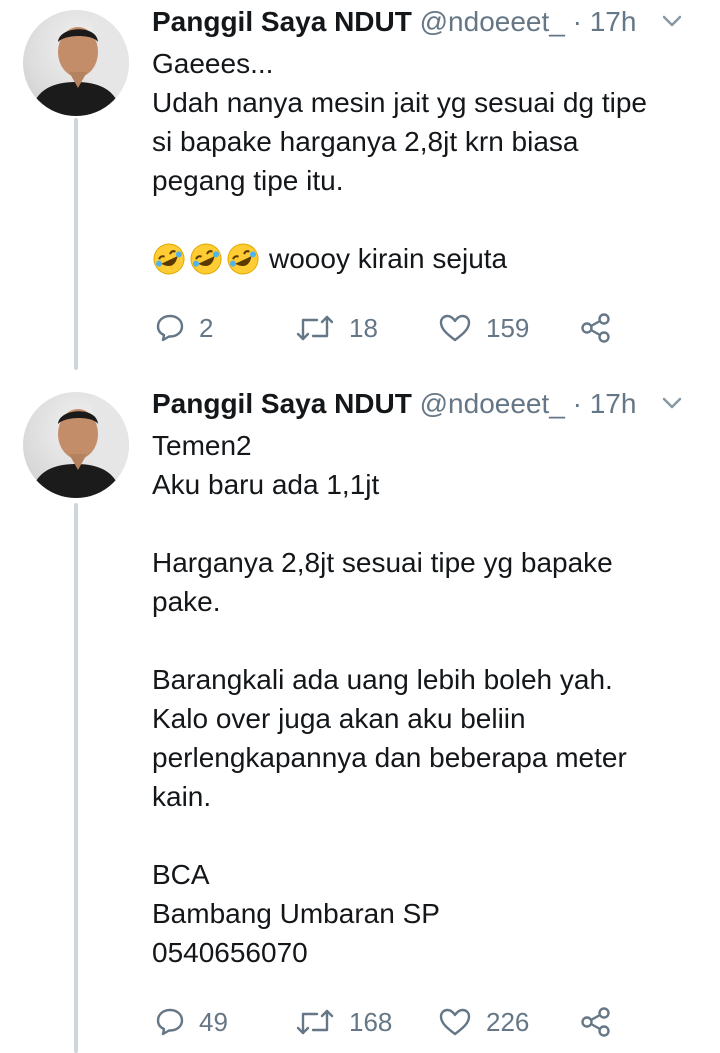 This screenshot has height=1053, width=720. I want to click on like-count: 226, so click(508, 1021).